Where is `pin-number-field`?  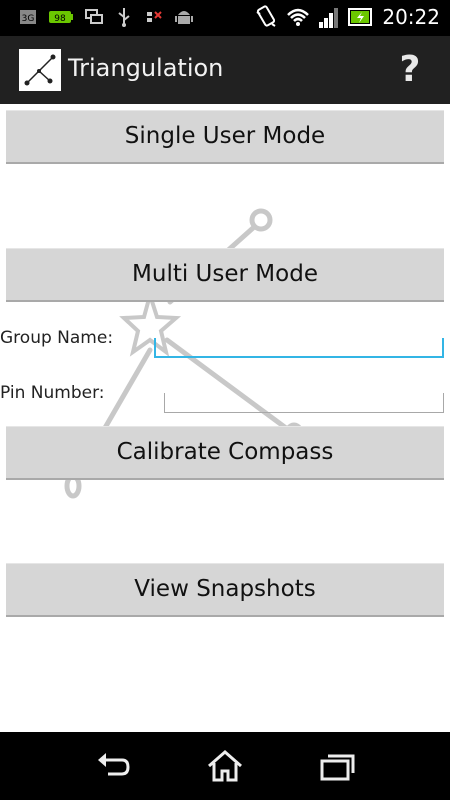 pin-number-field is located at coordinates (304, 401).